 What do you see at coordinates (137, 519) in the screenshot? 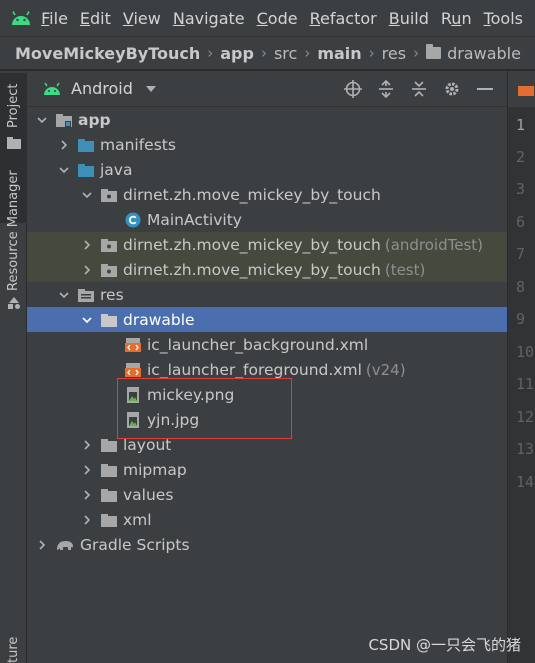
I see `tree-label: xml` at bounding box center [137, 519].